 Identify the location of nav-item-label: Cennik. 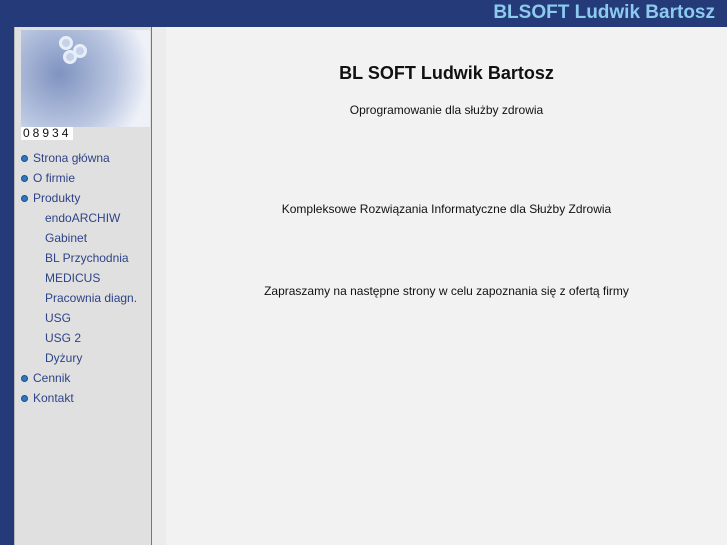
(52, 378).